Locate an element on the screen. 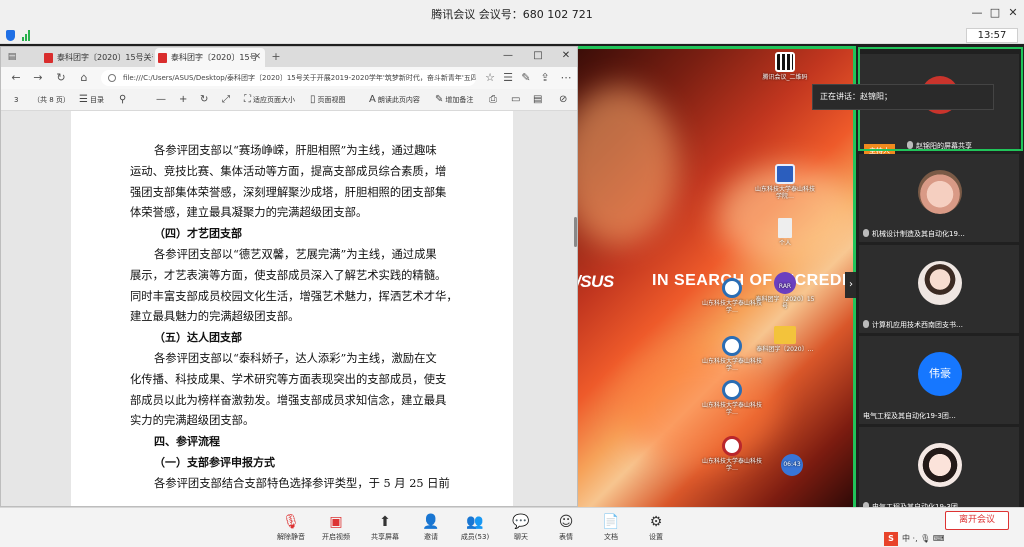 This screenshot has width=1024, height=547. document-text-line: 化传播、科技成果、学术研究等方面表现突出的支部成员，使支 is located at coordinates (288, 379).